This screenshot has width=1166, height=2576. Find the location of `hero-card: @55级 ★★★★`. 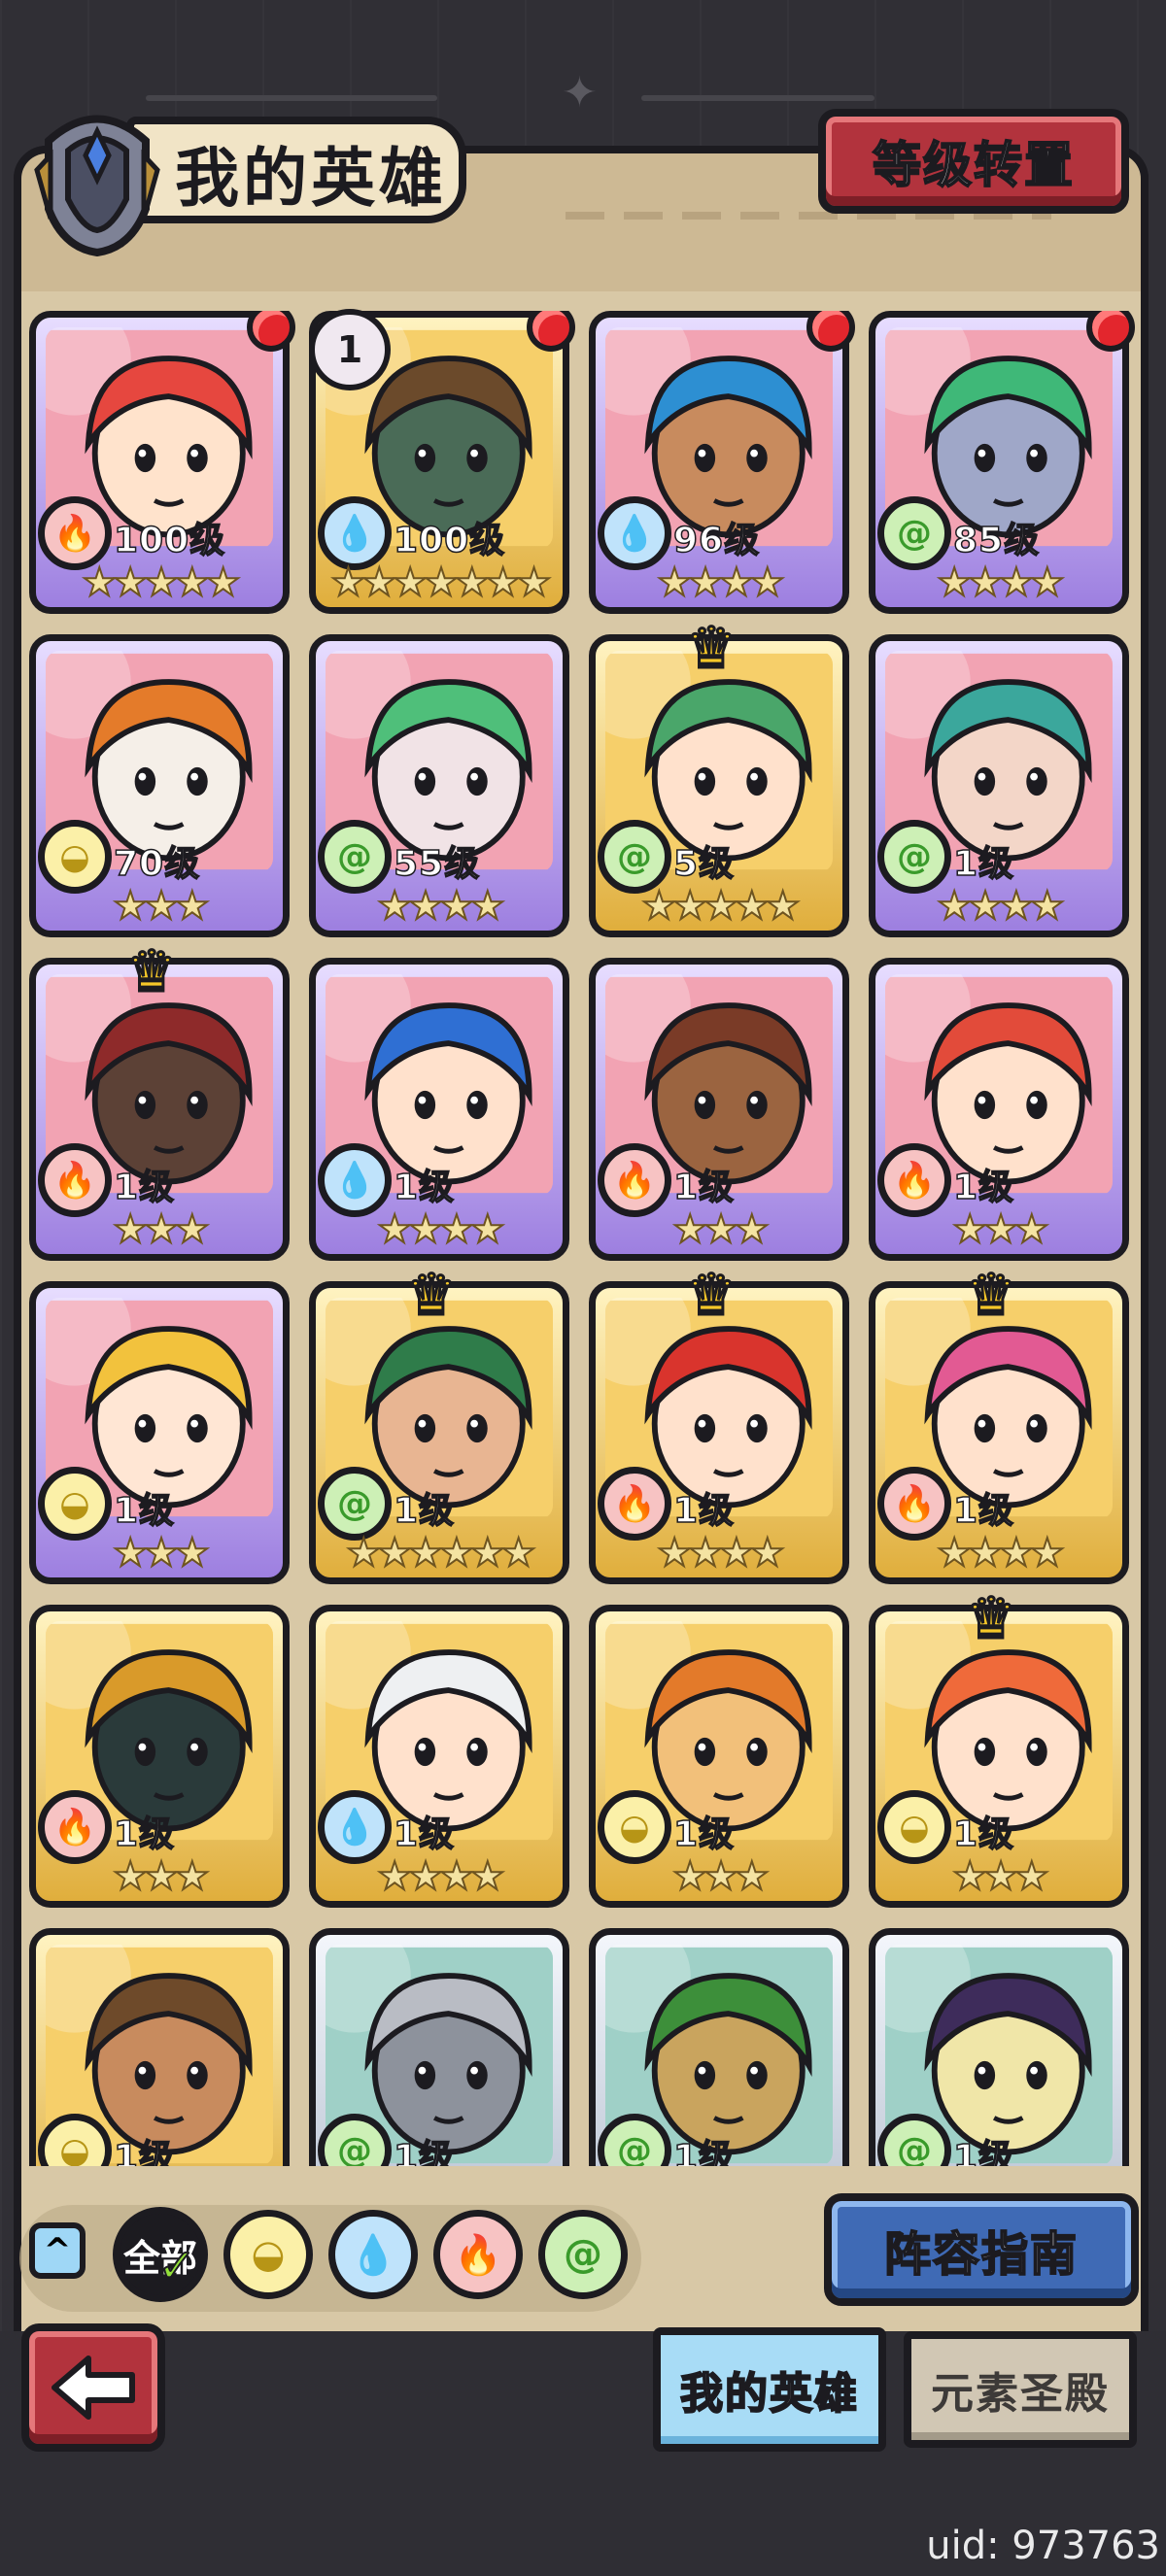

hero-card: @55级 ★★★★ is located at coordinates (439, 785).